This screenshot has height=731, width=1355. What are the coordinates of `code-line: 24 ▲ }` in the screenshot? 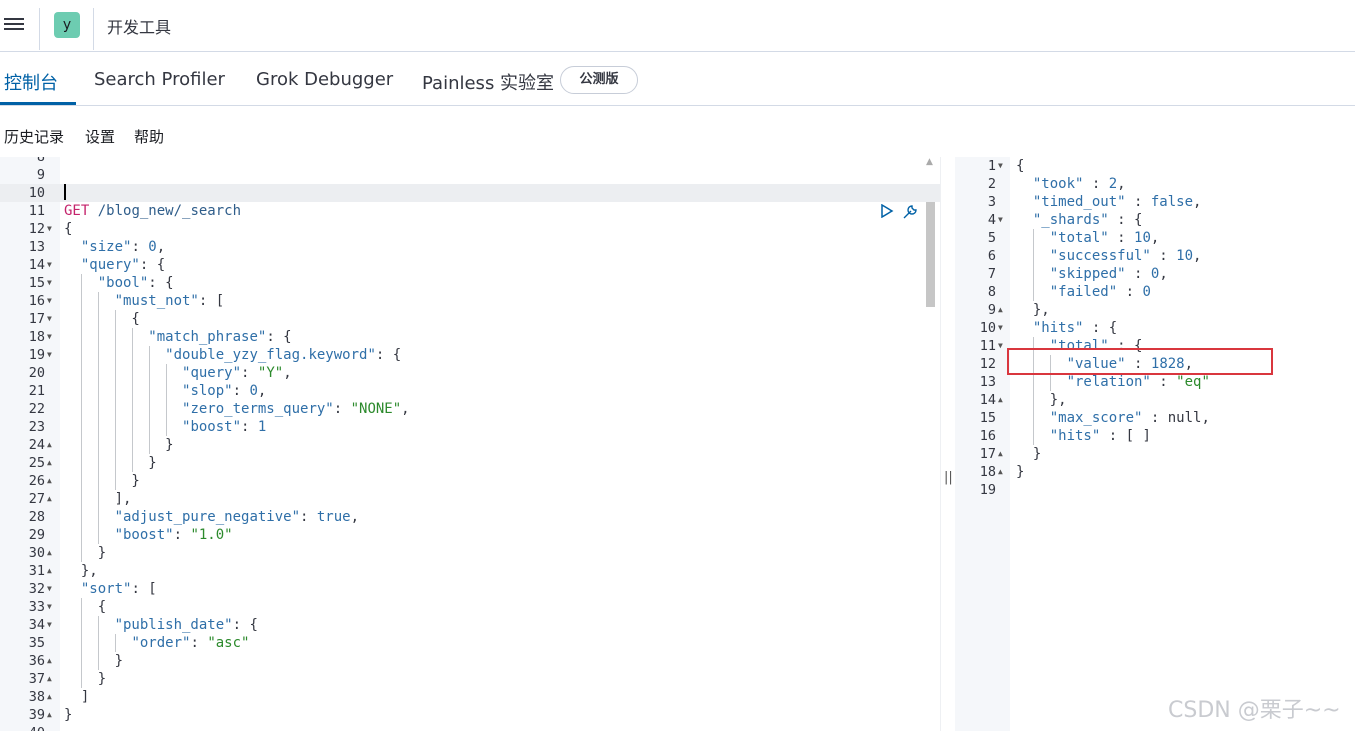 It's located at (101, 445).